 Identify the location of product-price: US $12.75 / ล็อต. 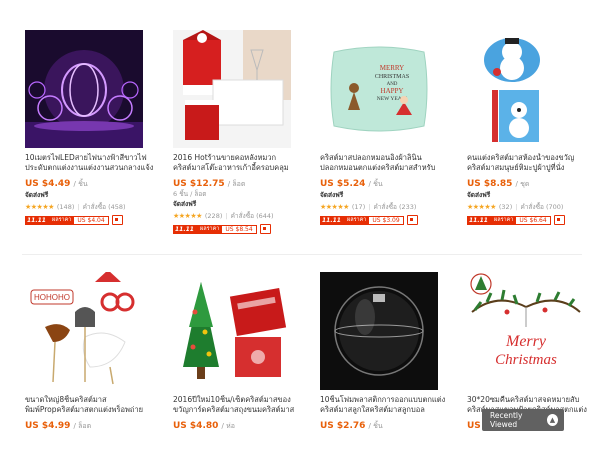
(209, 184).